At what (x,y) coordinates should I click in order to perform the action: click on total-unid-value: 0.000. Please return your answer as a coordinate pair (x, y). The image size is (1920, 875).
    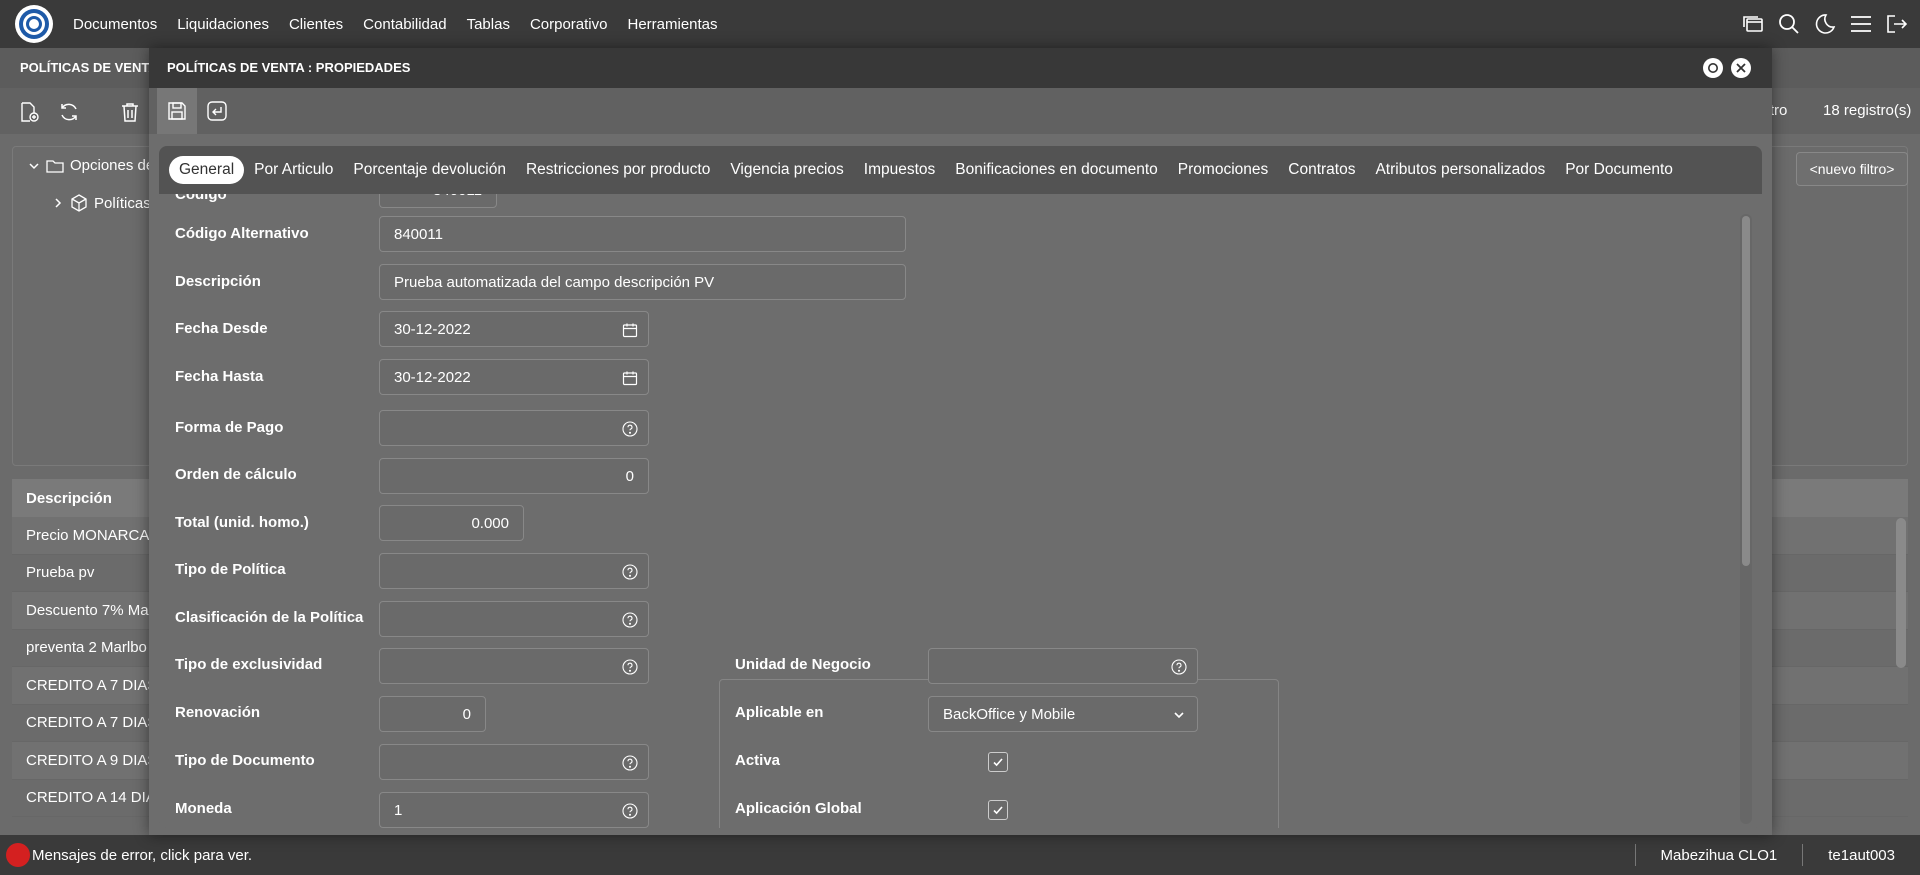
    Looking at the image, I should click on (490, 523).